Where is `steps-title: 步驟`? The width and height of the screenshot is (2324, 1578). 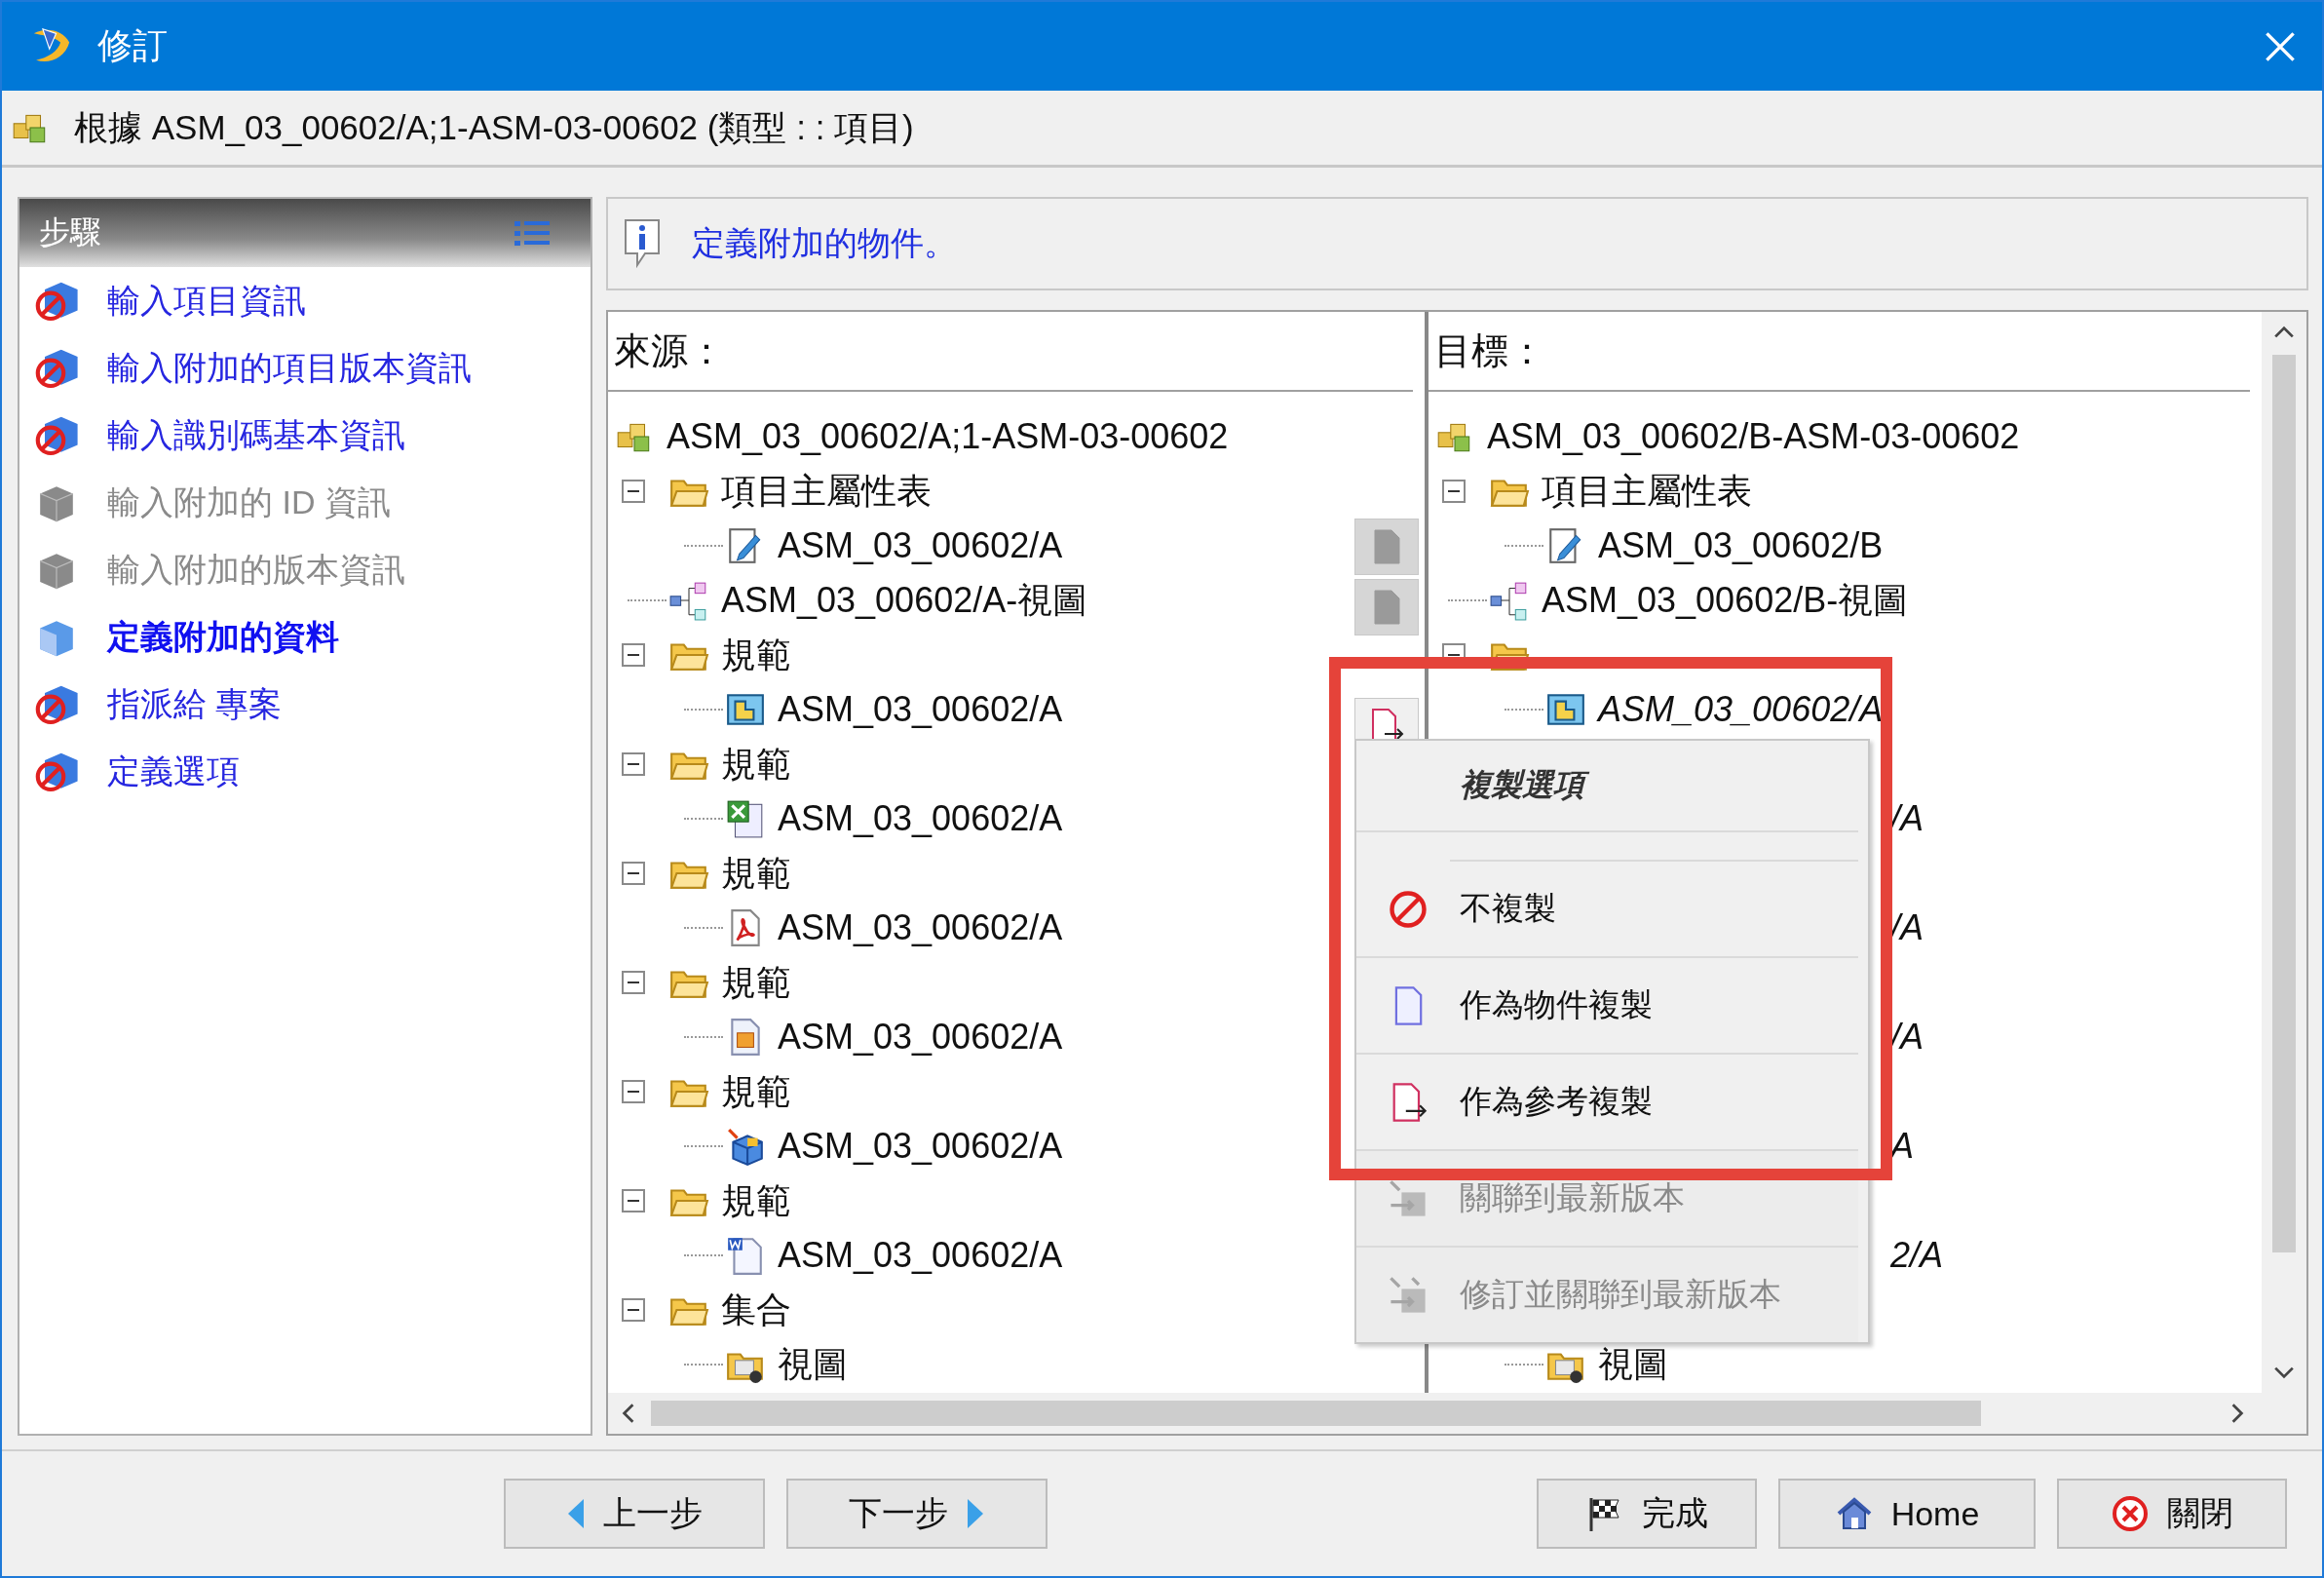 steps-title: 步驟 is located at coordinates (70, 232).